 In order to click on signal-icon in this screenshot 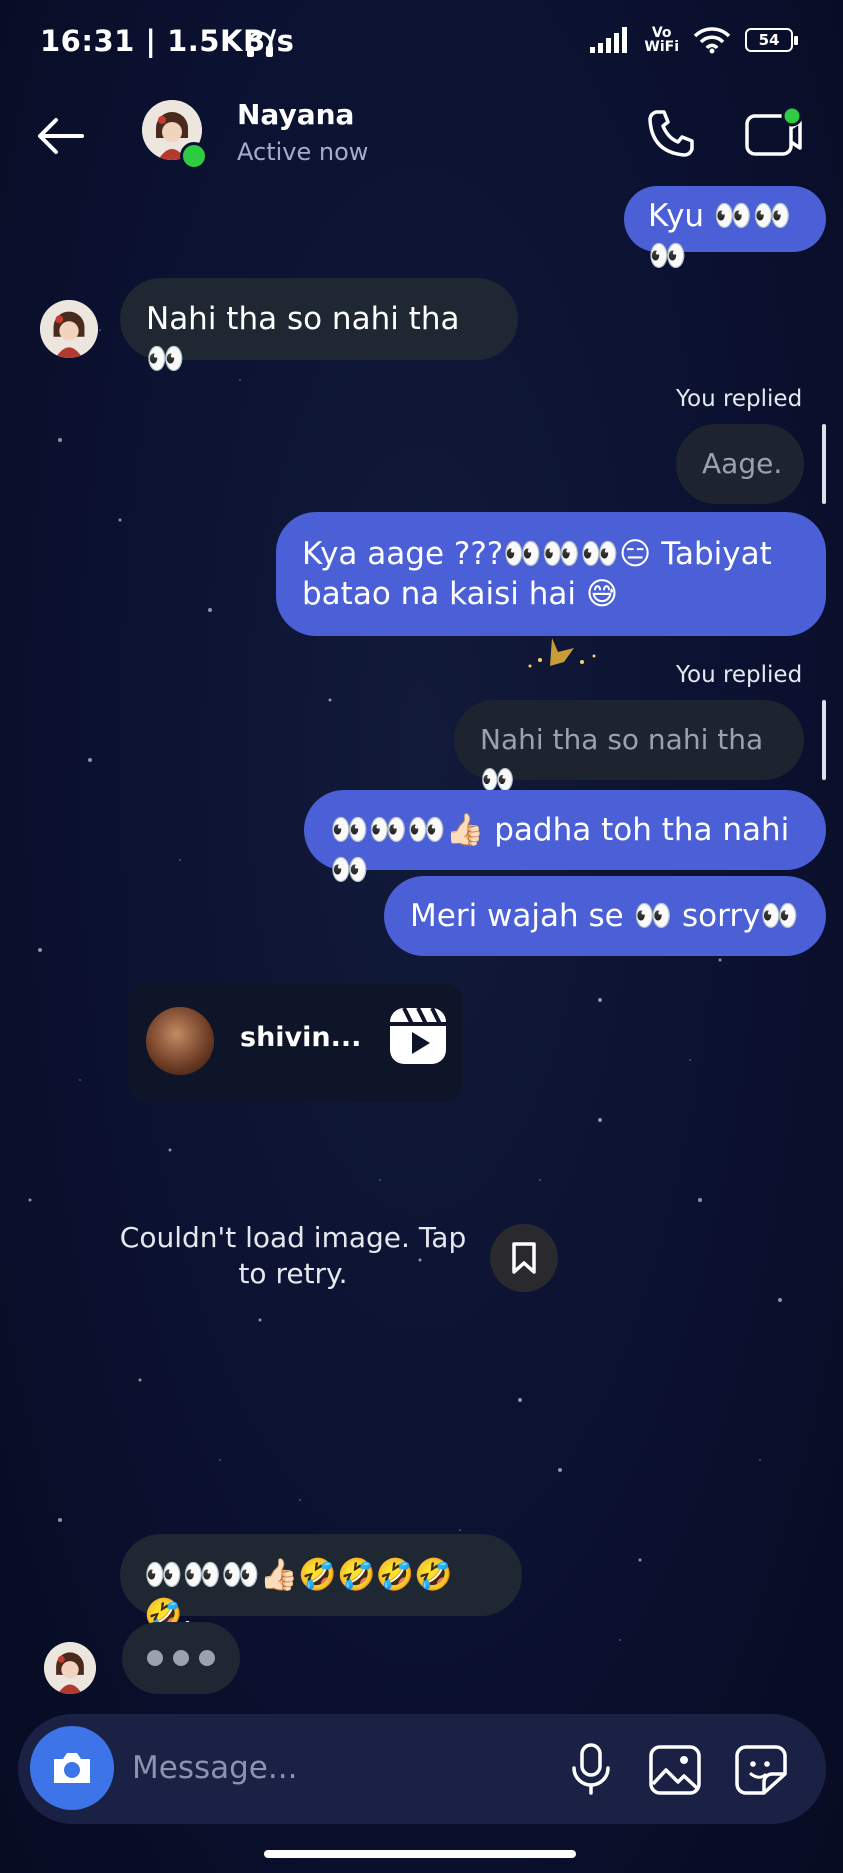, I will do `click(609, 40)`.